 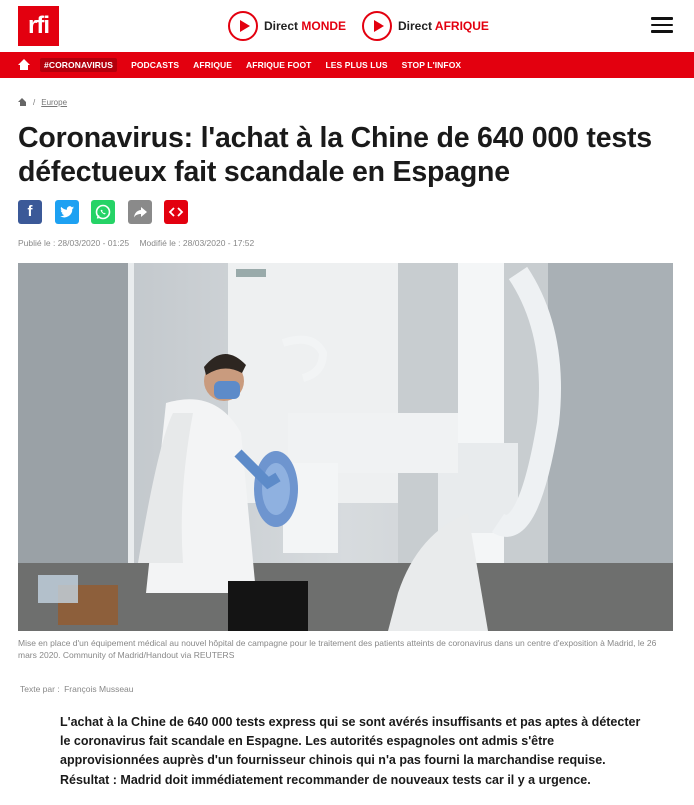 I want to click on modified-date: Modifié le : 28/03/2020 - 17:52, so click(x=197, y=243).